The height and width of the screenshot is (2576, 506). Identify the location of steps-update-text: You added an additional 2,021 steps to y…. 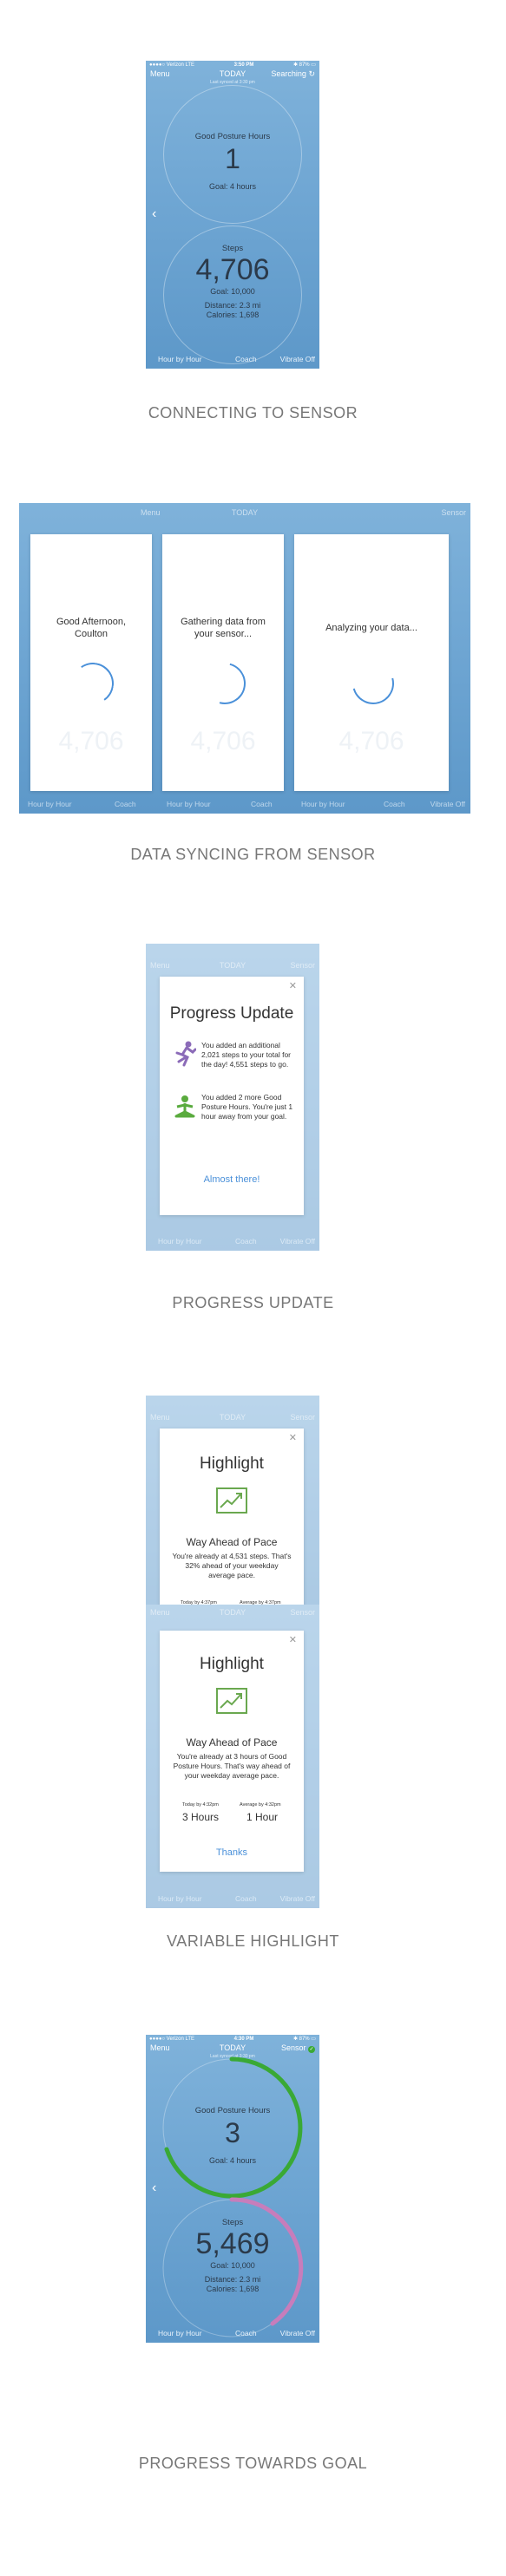
(246, 1055).